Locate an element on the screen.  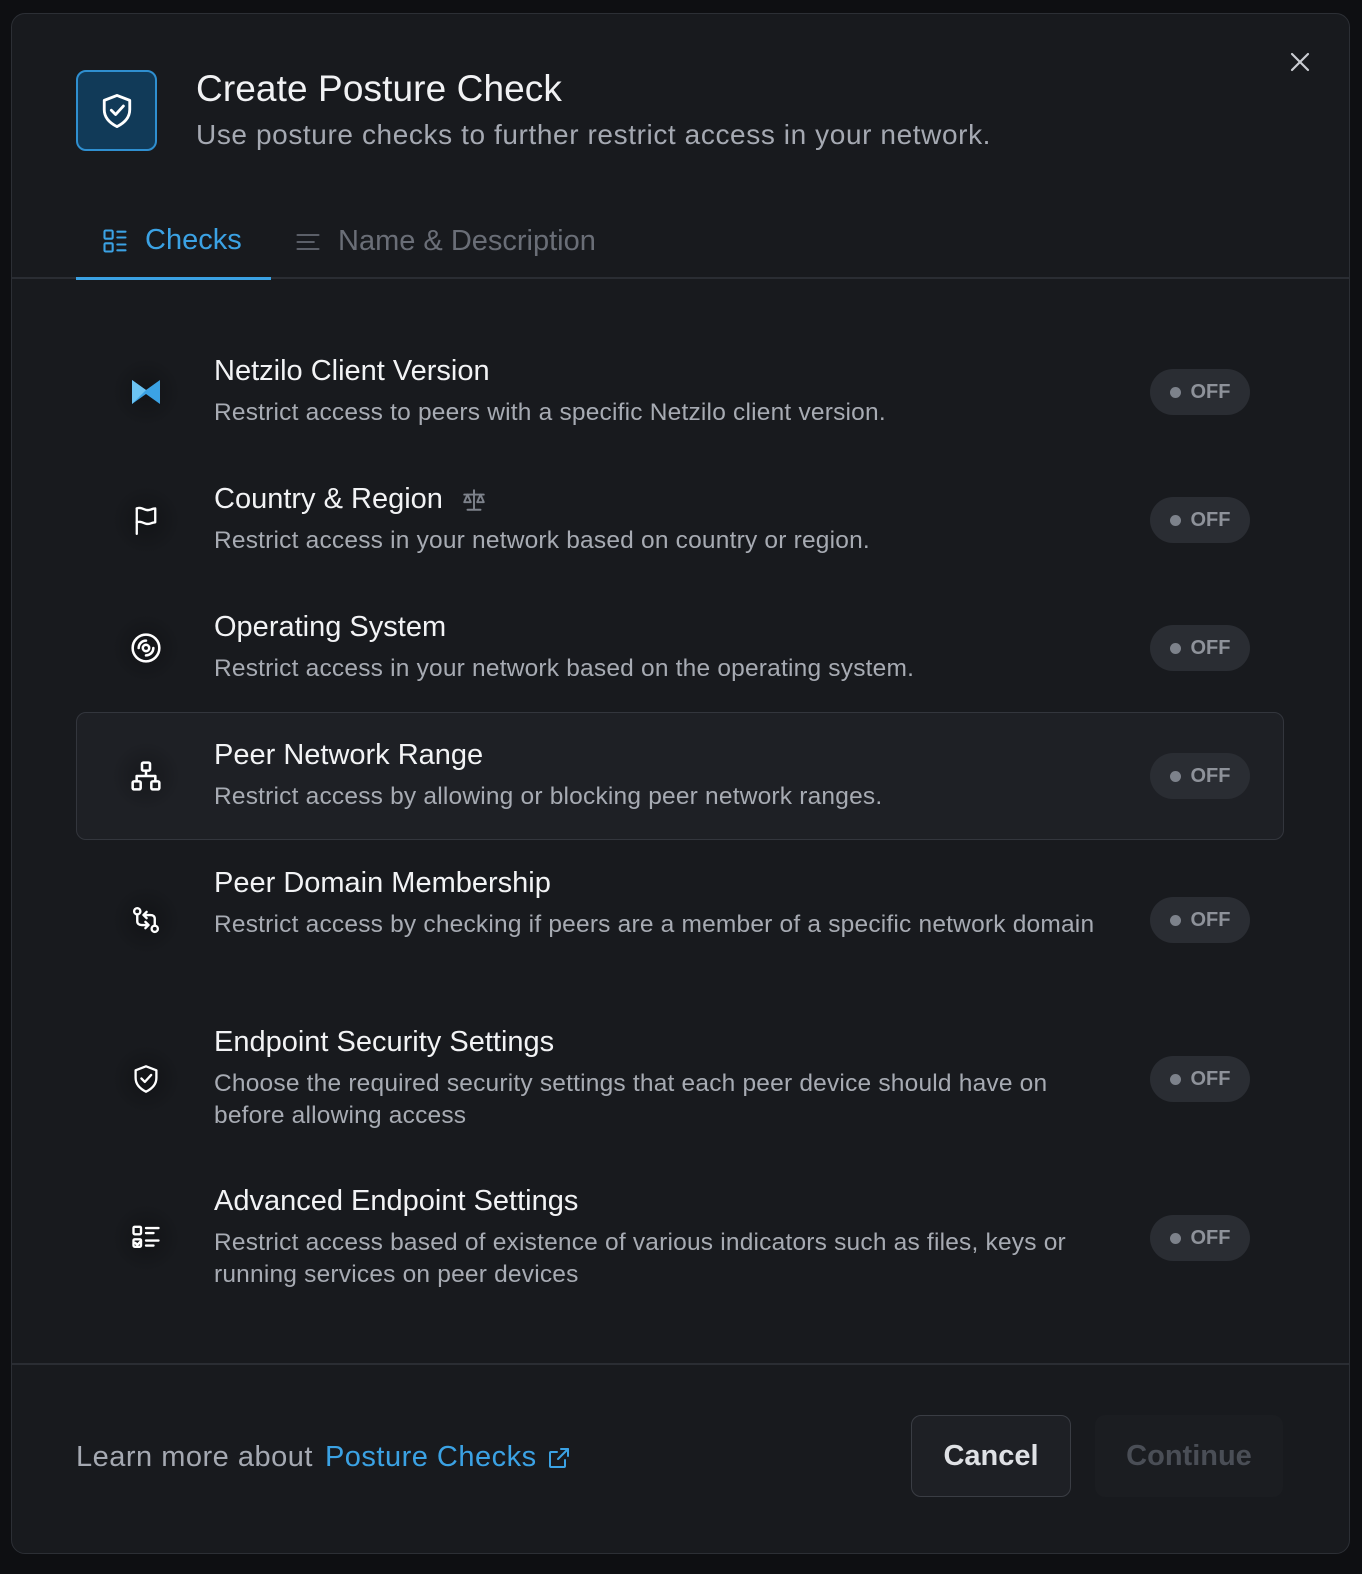
close-icon is located at coordinates (1300, 62).